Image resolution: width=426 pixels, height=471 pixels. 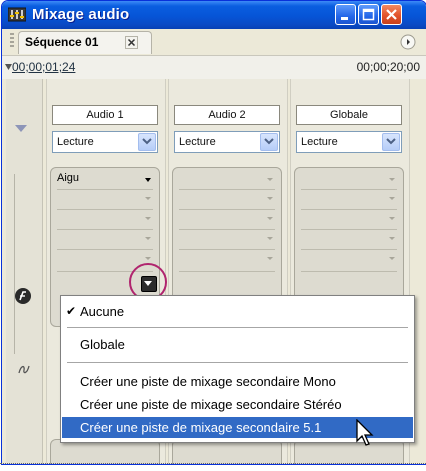 I want to click on menu-item-label: Aucune, so click(x=102, y=311).